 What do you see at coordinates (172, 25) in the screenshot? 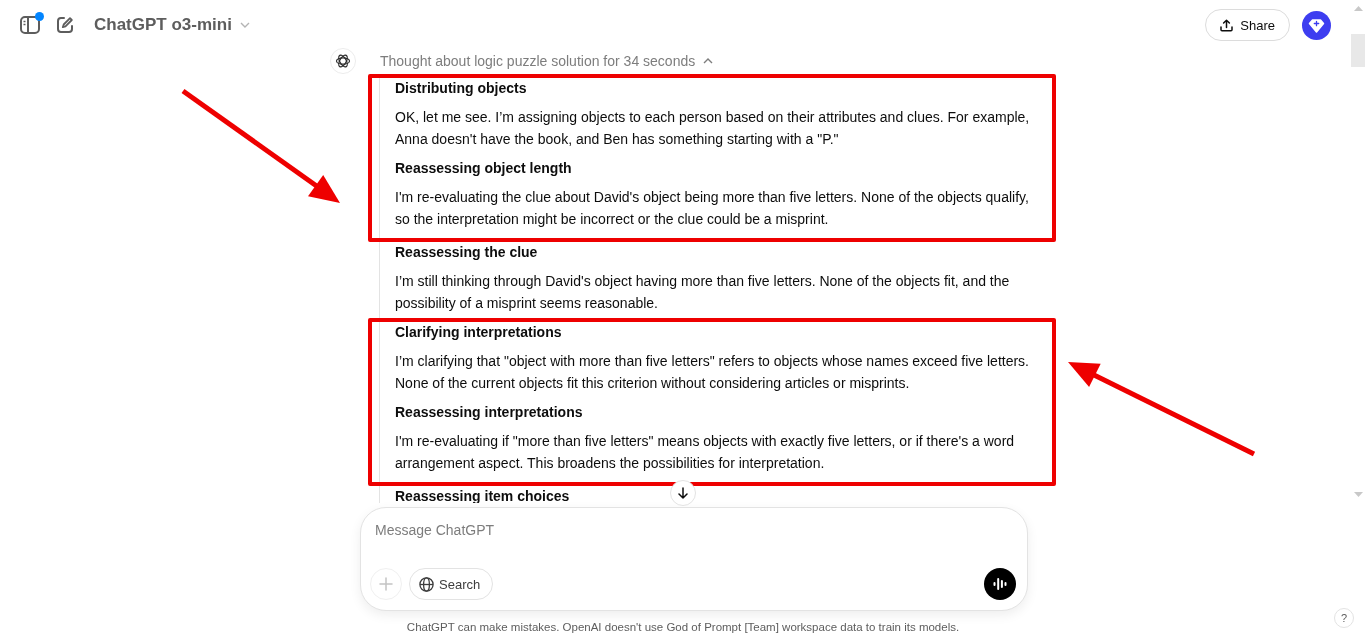
I see `model-selector: ChatGPT o3-mini` at bounding box center [172, 25].